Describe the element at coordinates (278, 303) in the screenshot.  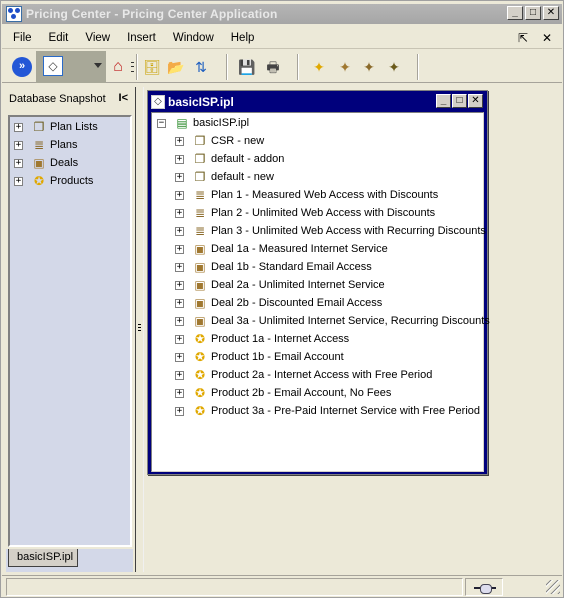
I see `tree-item: + ▣ Deal 2b - Discounted Email Access` at that location.